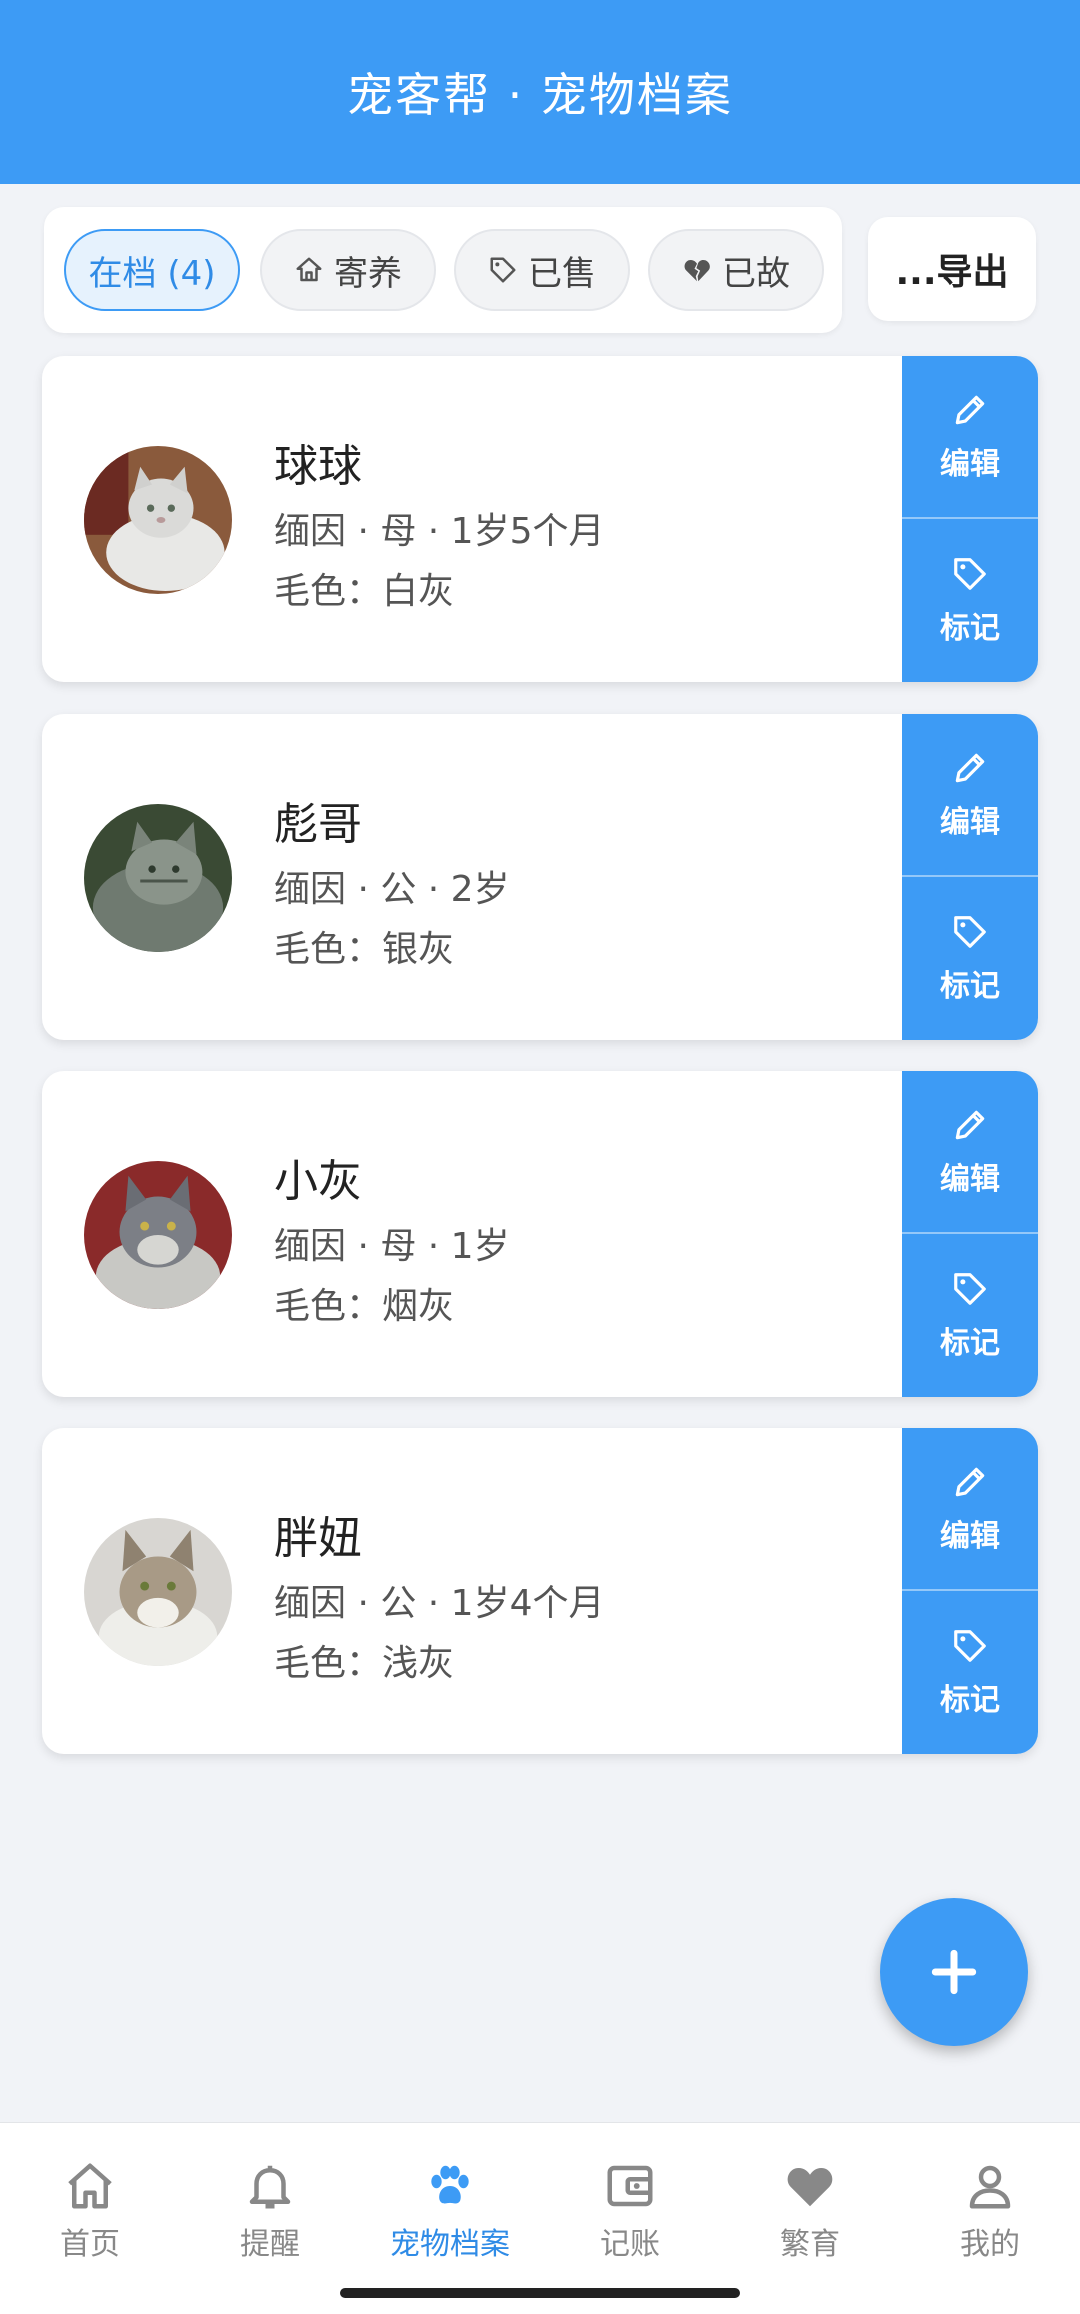 This screenshot has height=2314, width=1080. What do you see at coordinates (368, 273) in the screenshot?
I see `filter-chip-label: 寄养` at bounding box center [368, 273].